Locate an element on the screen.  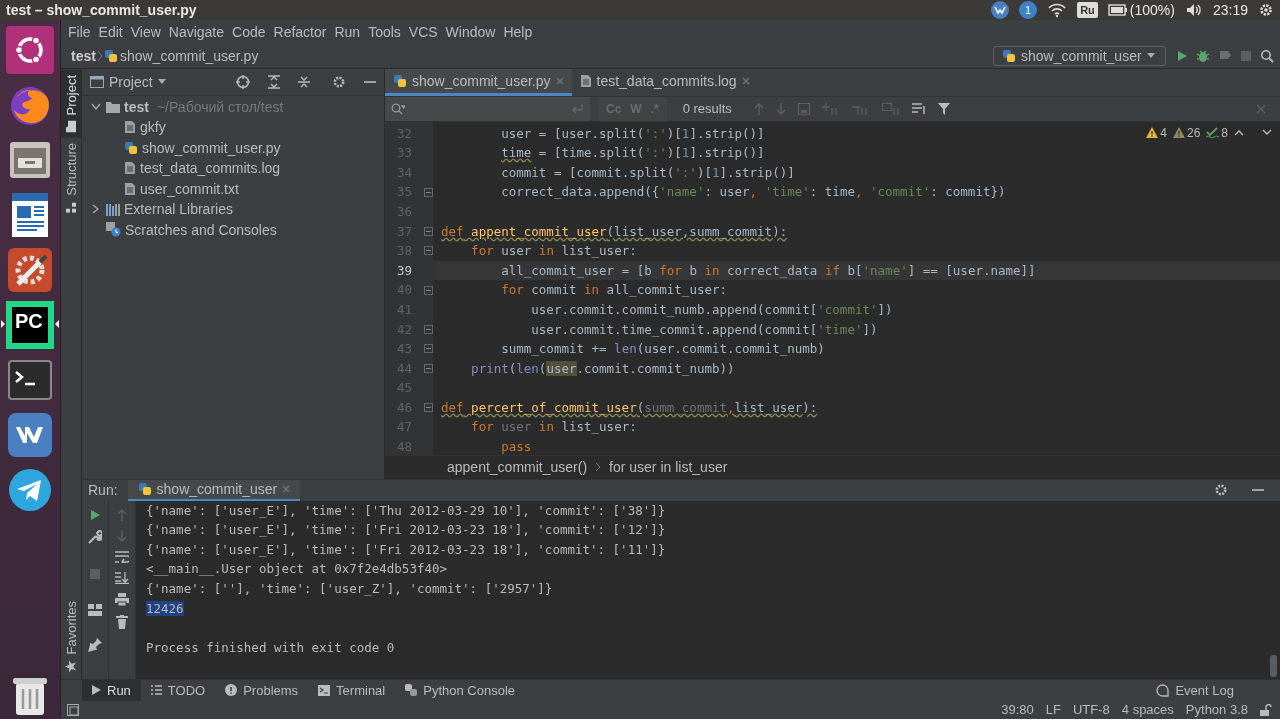
scrollbar-thumb is located at coordinates (1273, 665).